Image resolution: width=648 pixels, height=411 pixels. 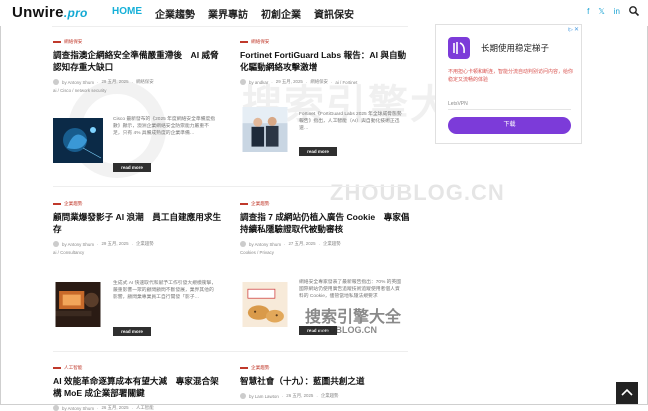 What do you see at coordinates (75, 13) in the screenshot?
I see `logo-suffix: .pro` at bounding box center [75, 13].